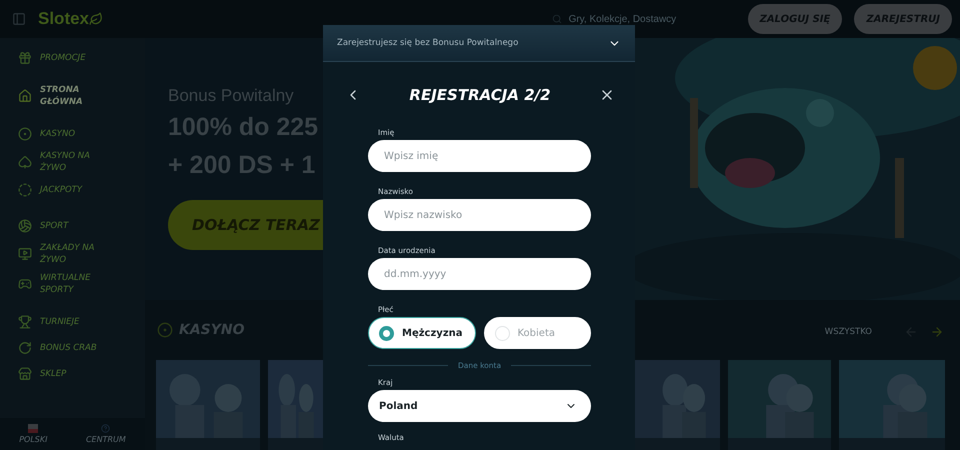  Describe the element at coordinates (81, 254) in the screenshot. I see `sidebar-item: ZAKŁADY NA ŻYWO` at that location.